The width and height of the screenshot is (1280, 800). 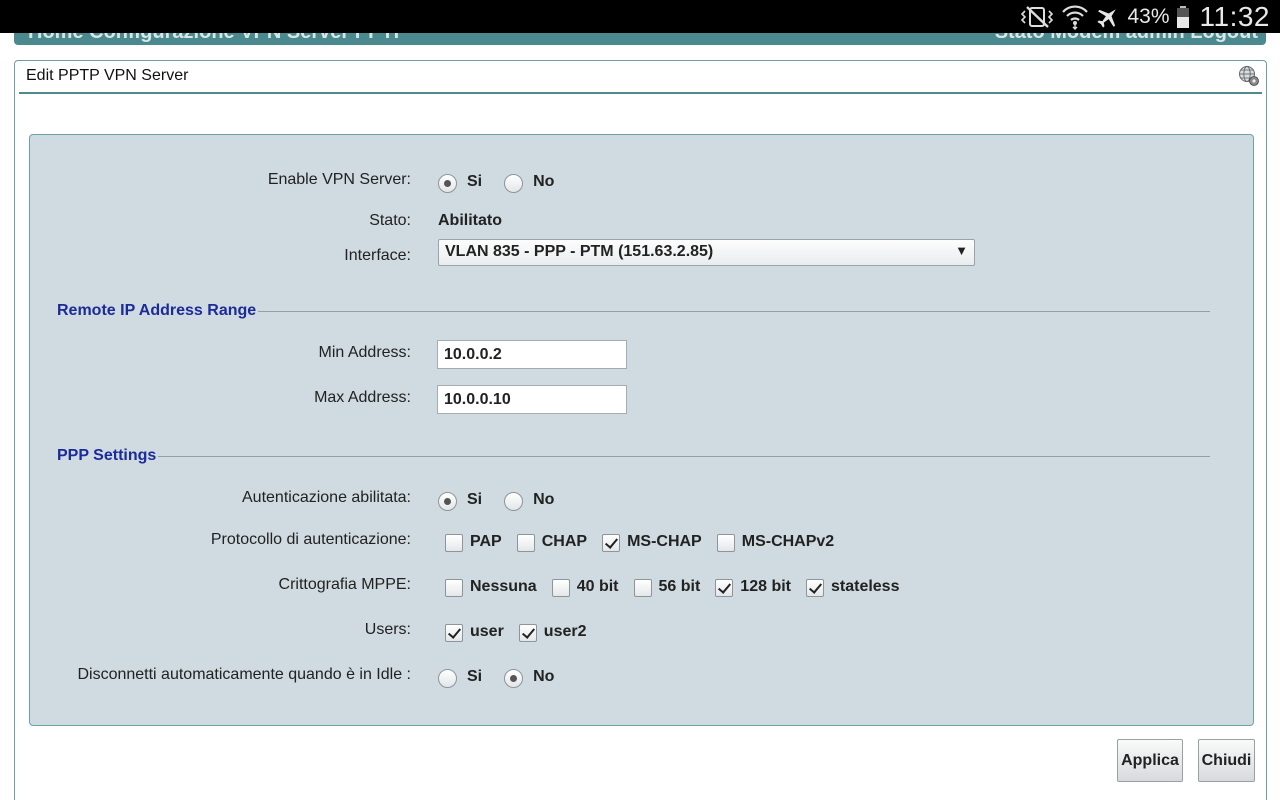 I want to click on mppe-40bit-label: 40 bit, so click(x=597, y=586).